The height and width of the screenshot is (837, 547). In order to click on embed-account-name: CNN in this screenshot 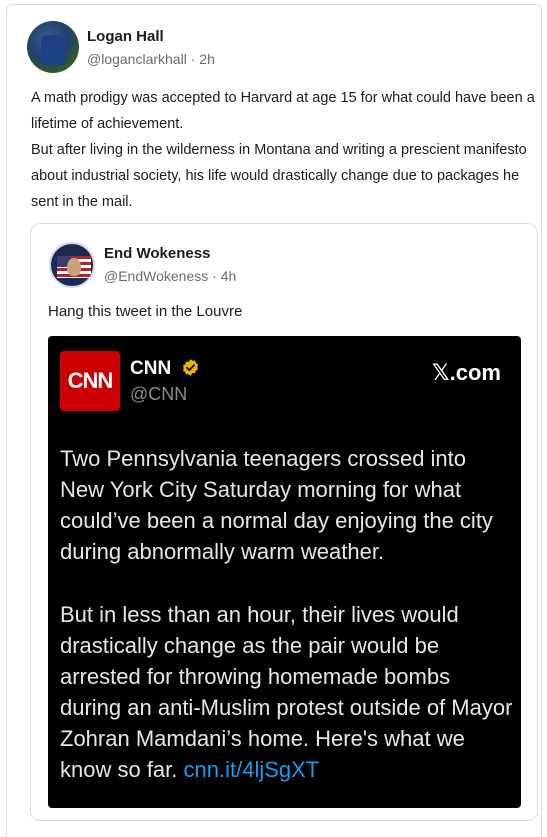, I will do `click(151, 368)`.